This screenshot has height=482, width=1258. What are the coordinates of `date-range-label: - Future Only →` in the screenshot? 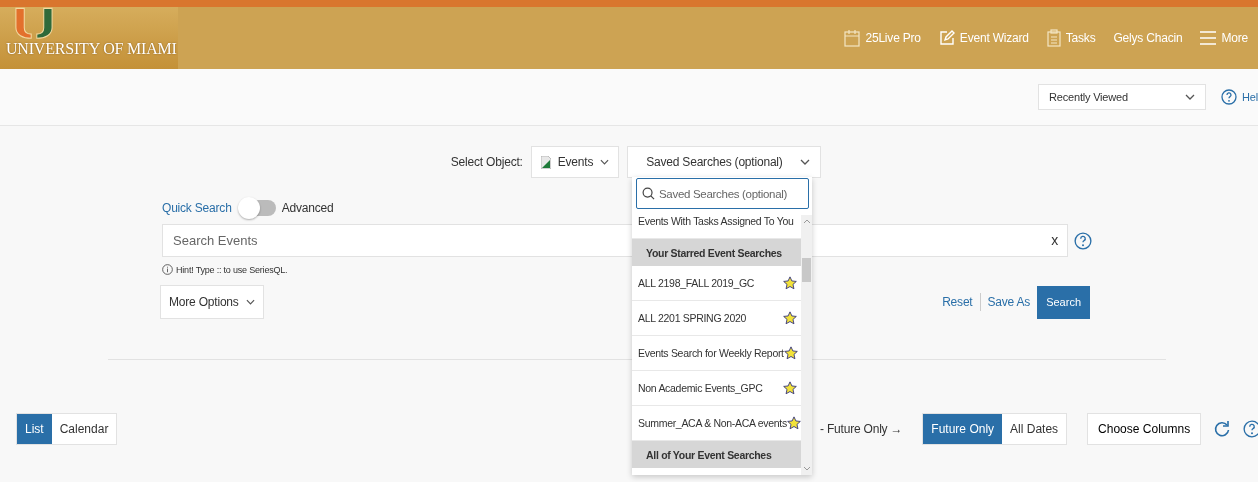 It's located at (861, 429).